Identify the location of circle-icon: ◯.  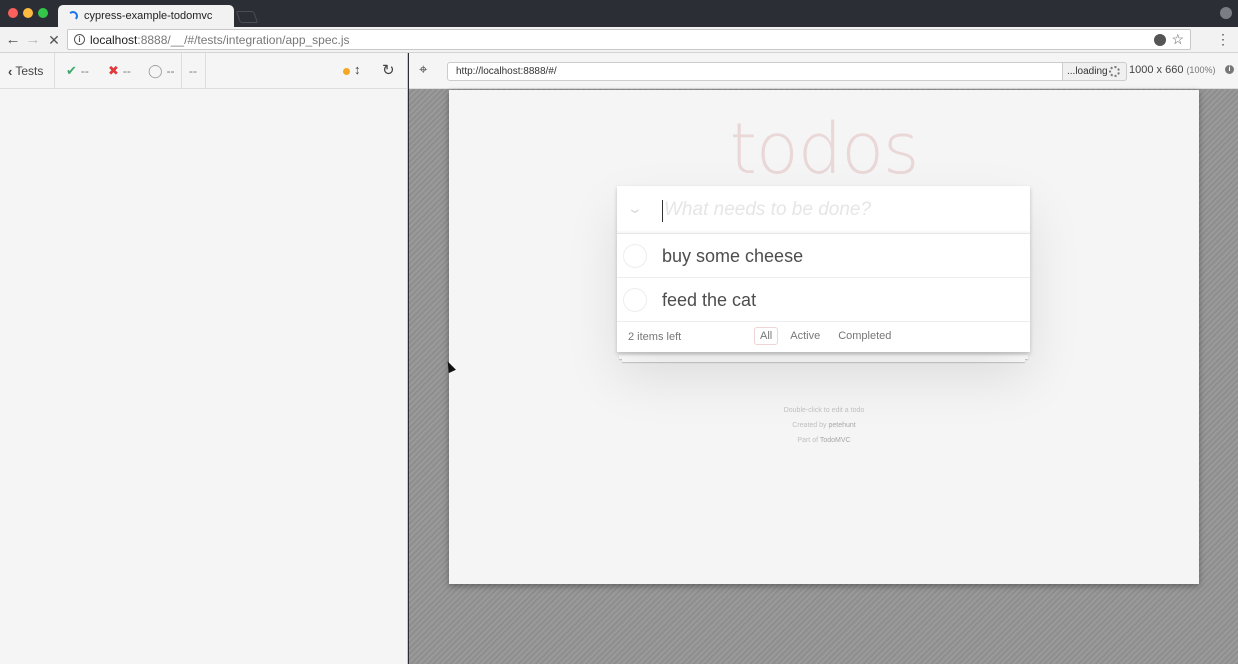
(155, 70).